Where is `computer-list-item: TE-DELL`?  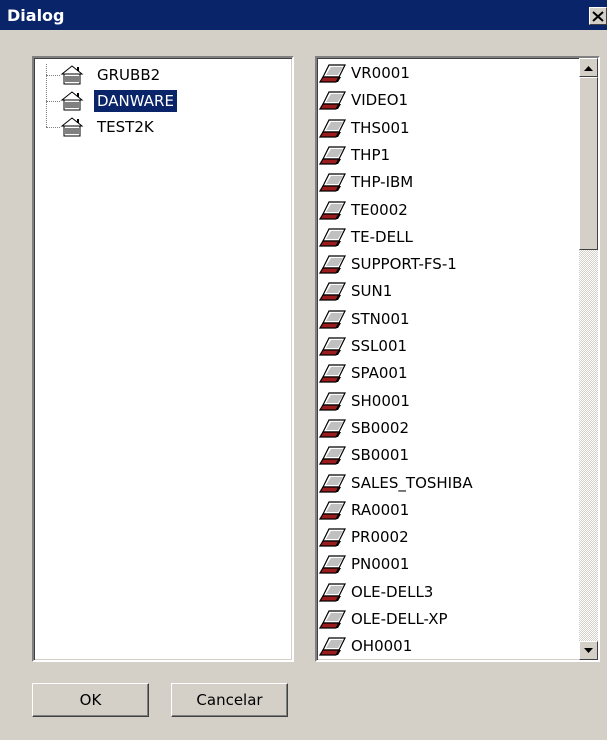 computer-list-item: TE-DELL is located at coordinates (443, 237).